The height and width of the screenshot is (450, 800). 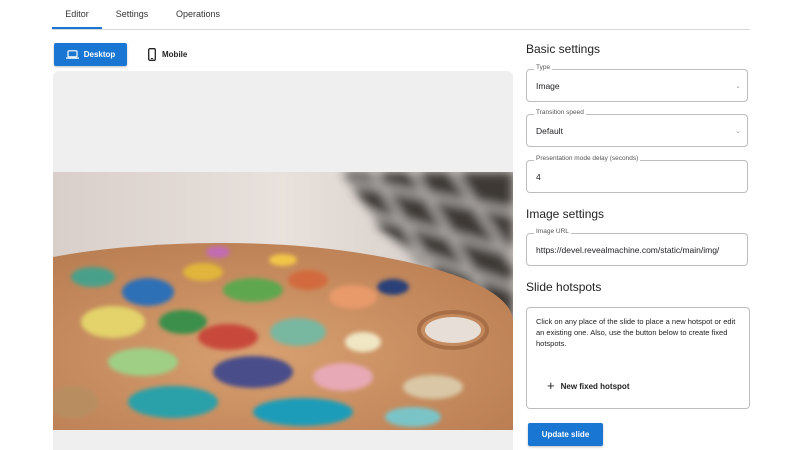 What do you see at coordinates (595, 386) in the screenshot?
I see `new-fixed-hotspot-label: New fixed hotspot` at bounding box center [595, 386].